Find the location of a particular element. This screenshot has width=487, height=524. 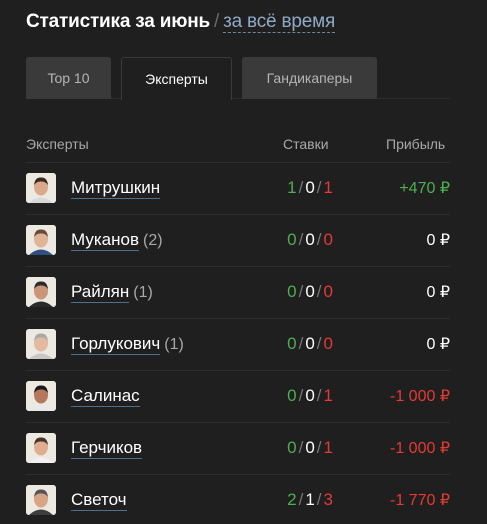

tab-handicappers: Гандикаперы is located at coordinates (309, 78).